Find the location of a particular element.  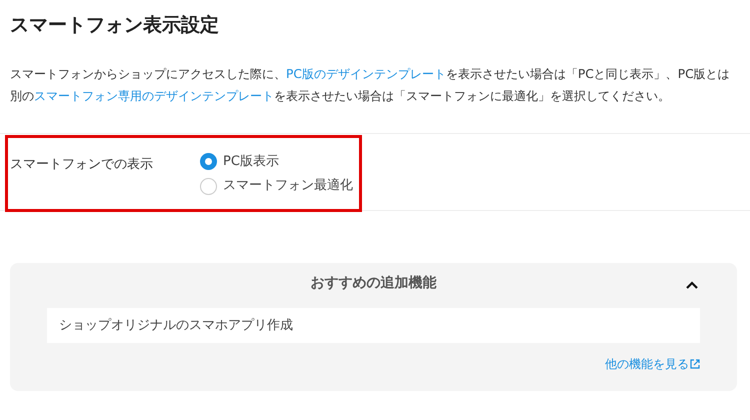

panel-title: おすすめの追加機能 is located at coordinates (374, 283).